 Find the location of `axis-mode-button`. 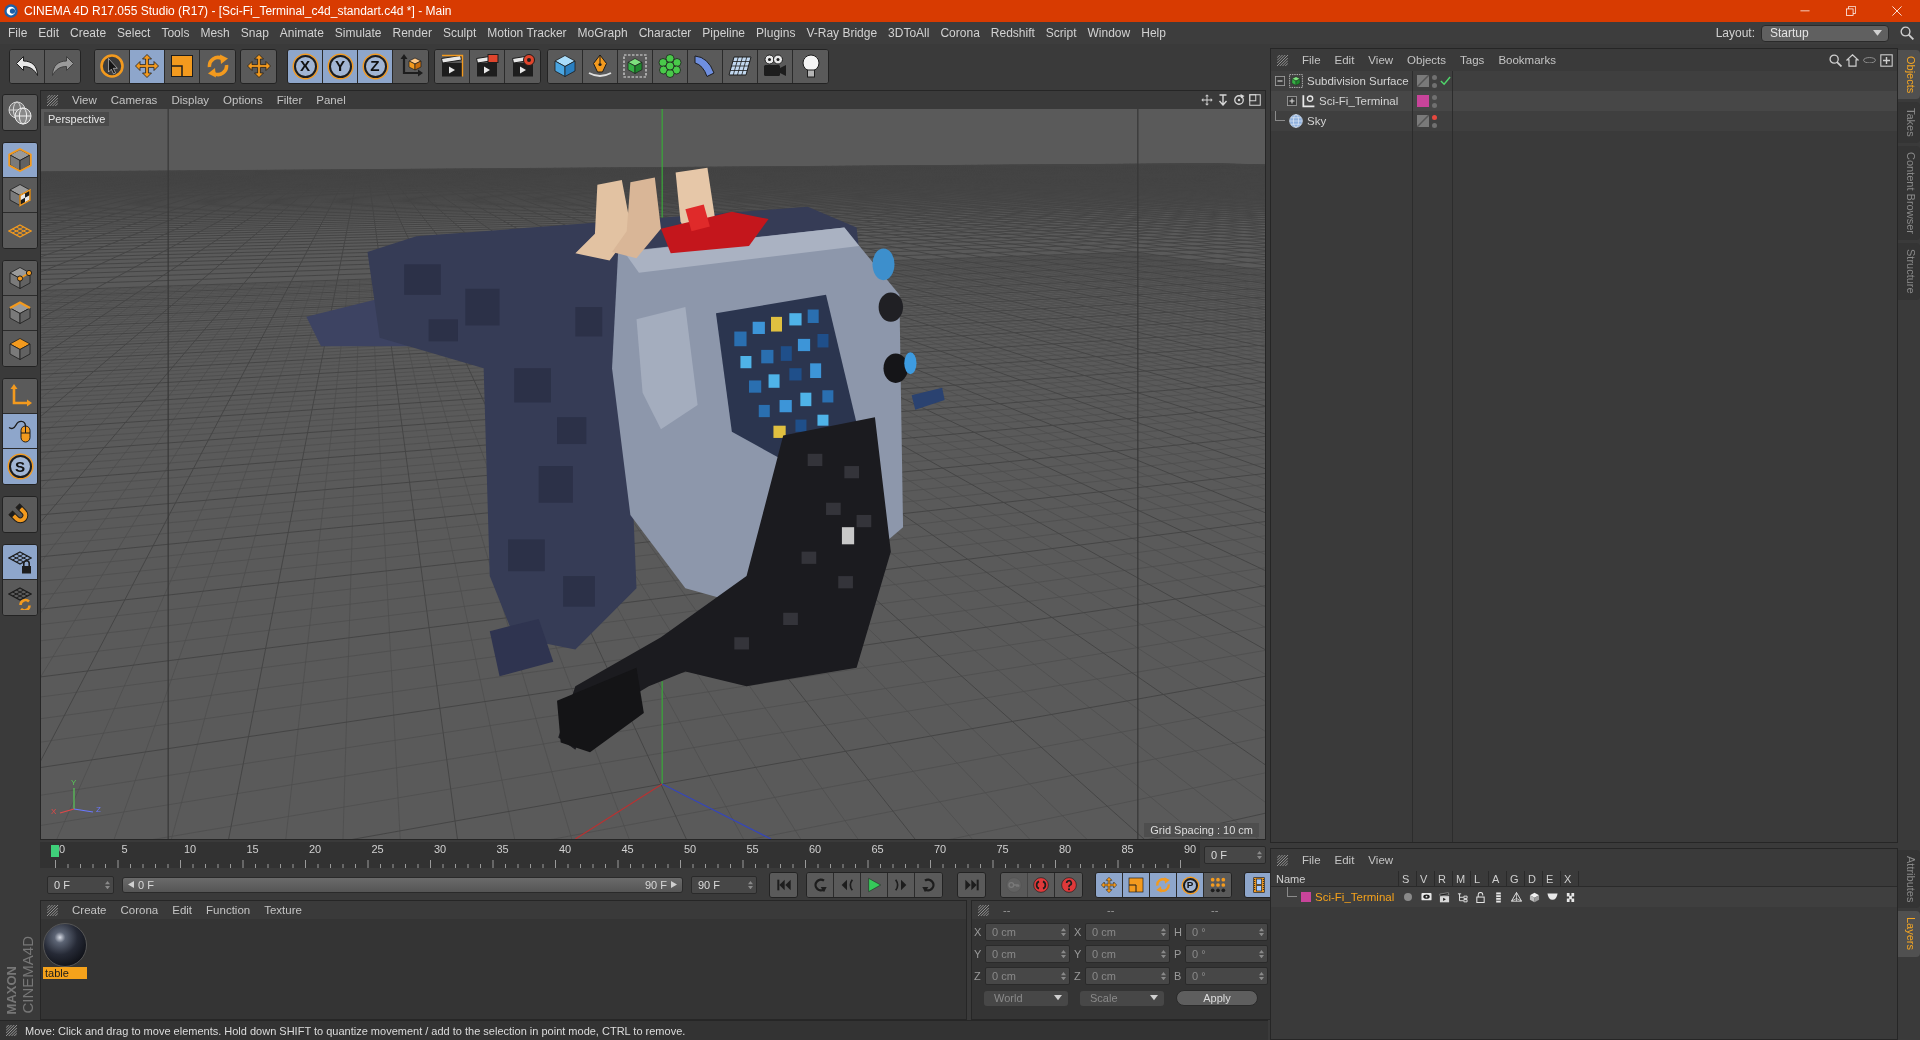

axis-mode-button is located at coordinates (20, 396).